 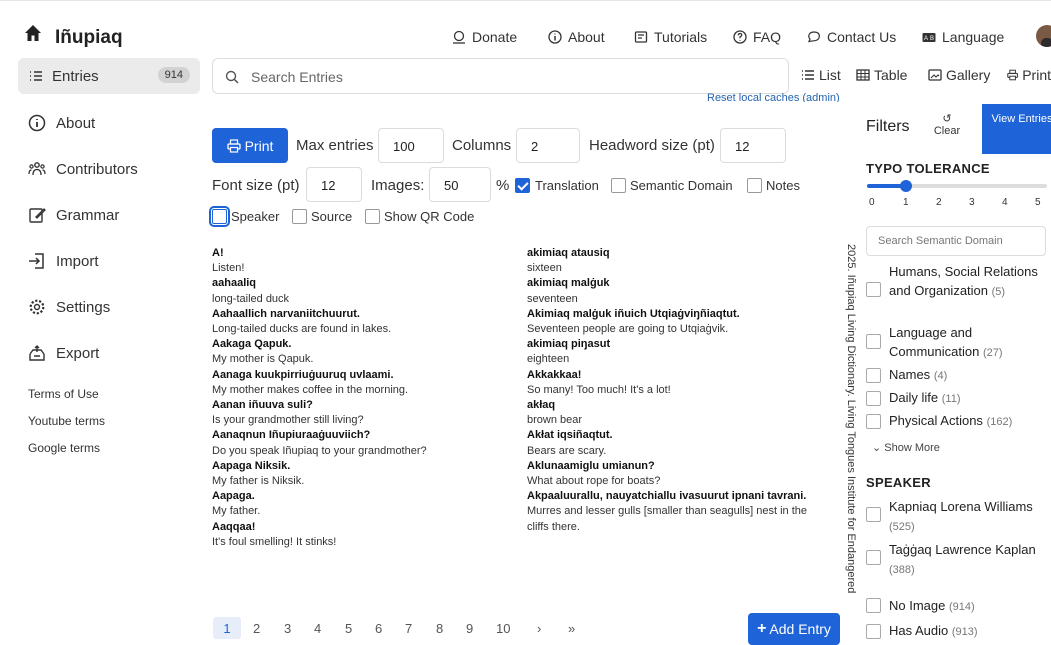 What do you see at coordinates (570, 435) in the screenshot?
I see `entry-headword: Akłat iqsiñaqtut.` at bounding box center [570, 435].